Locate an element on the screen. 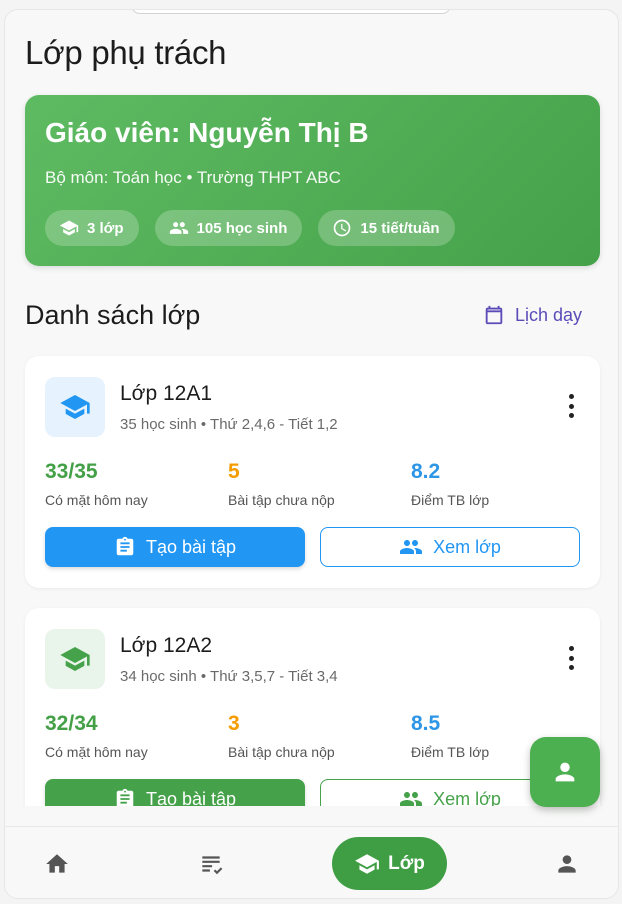 This screenshot has width=622, height=904. schedule-button: Lịch dạy is located at coordinates (532, 315).